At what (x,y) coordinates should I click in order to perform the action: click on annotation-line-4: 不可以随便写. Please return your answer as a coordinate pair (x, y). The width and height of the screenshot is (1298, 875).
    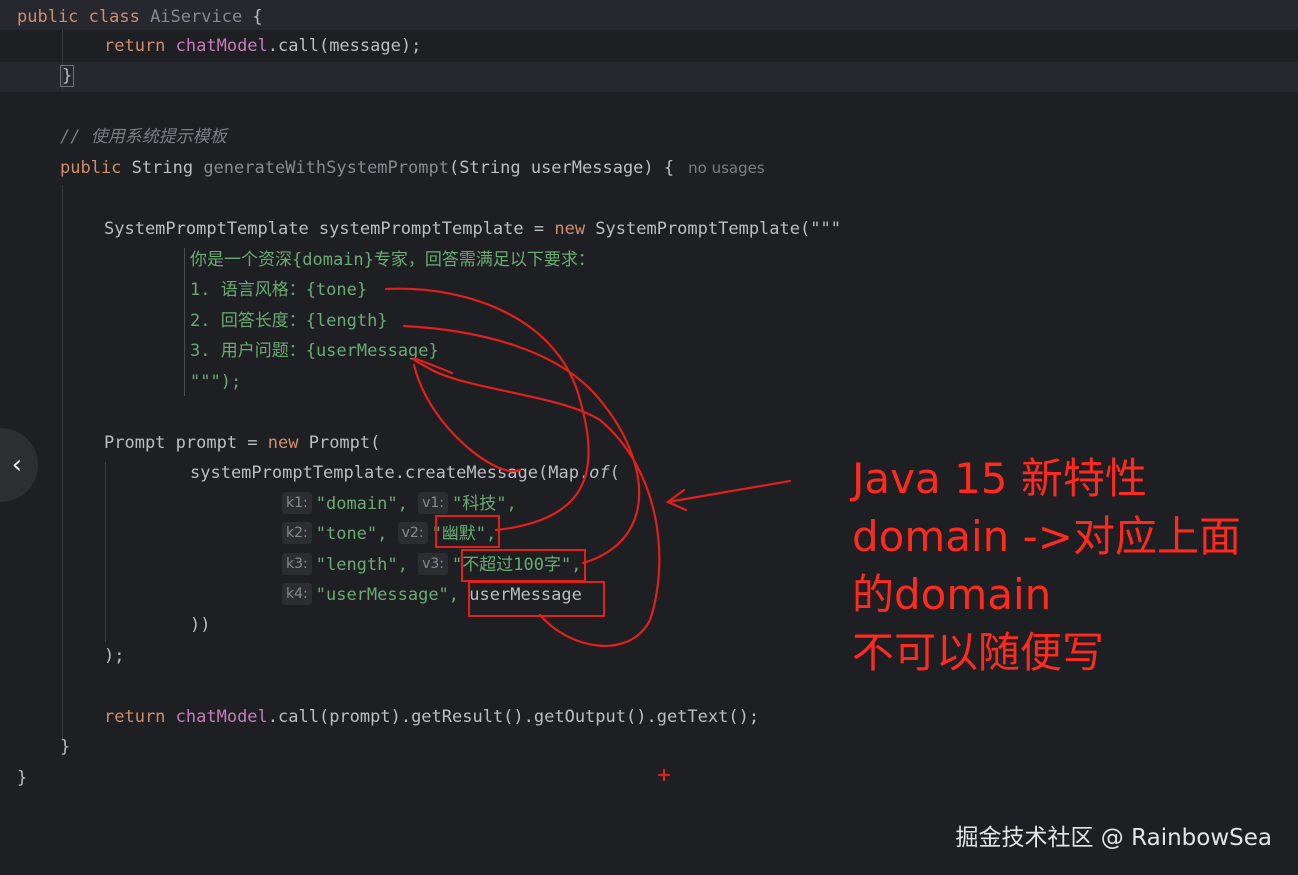
    Looking at the image, I should click on (978, 652).